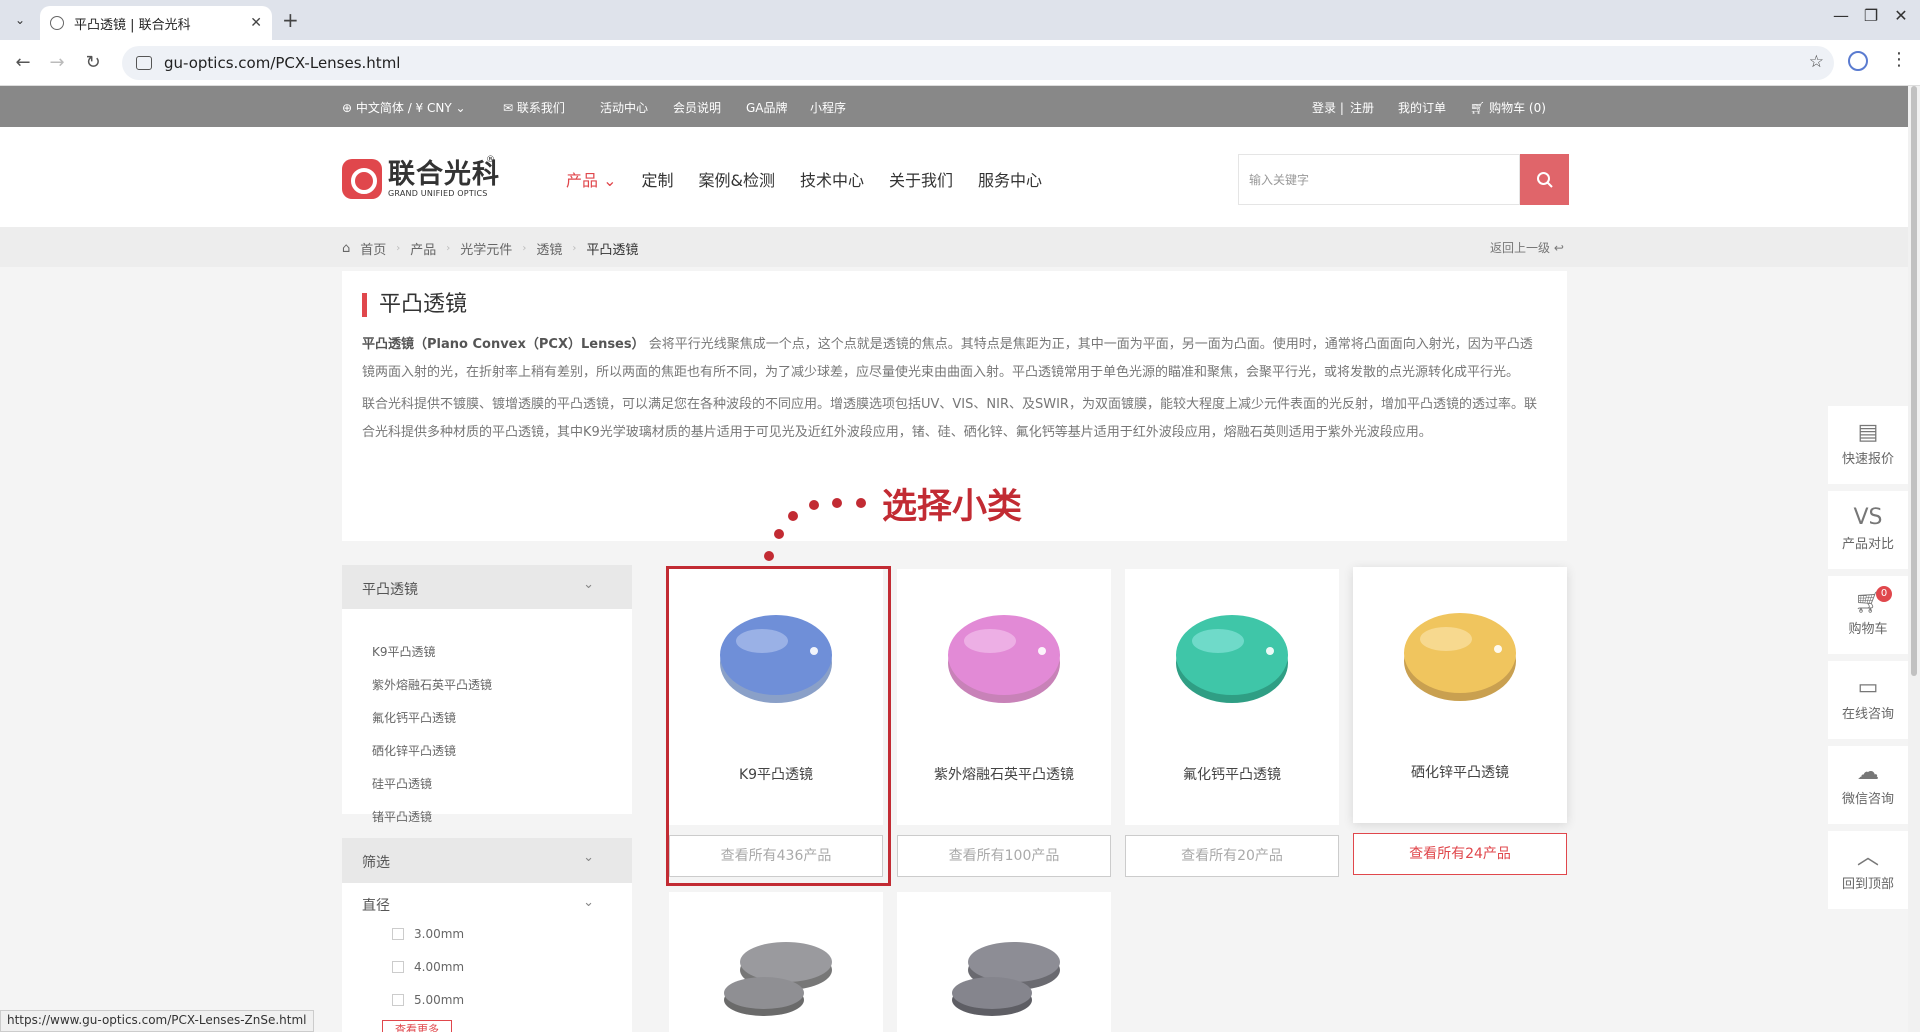  I want to click on sidebar-item-caf2: 氟化钙平凸透镜, so click(414, 717).